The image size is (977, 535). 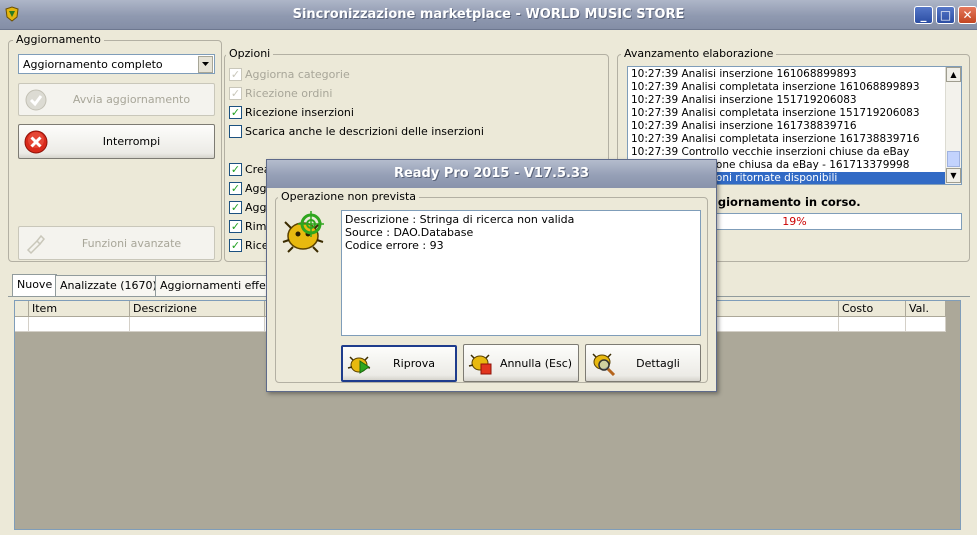 I want to click on details-button: Dettagli, so click(x=643, y=363).